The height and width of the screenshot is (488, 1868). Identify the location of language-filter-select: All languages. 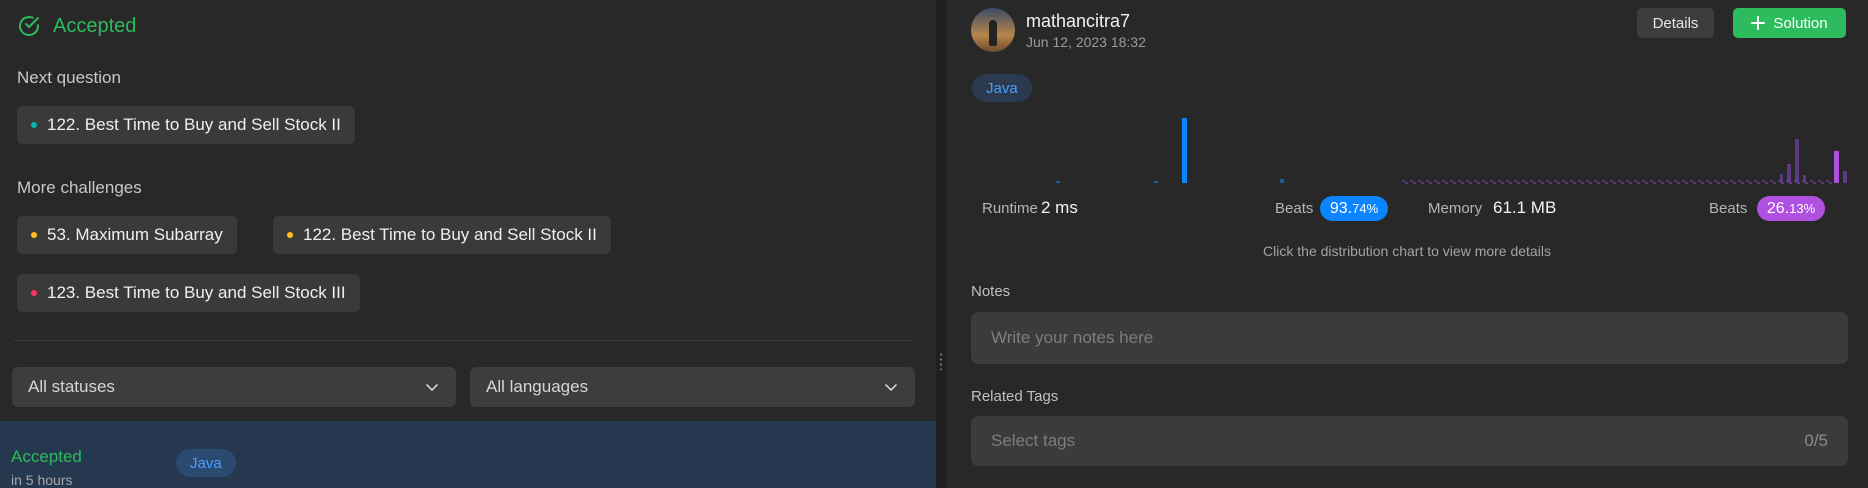
(692, 387).